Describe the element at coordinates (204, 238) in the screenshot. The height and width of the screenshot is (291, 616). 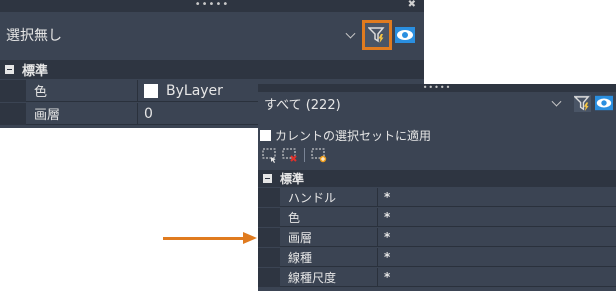
I see `callout-arrow-line` at that location.